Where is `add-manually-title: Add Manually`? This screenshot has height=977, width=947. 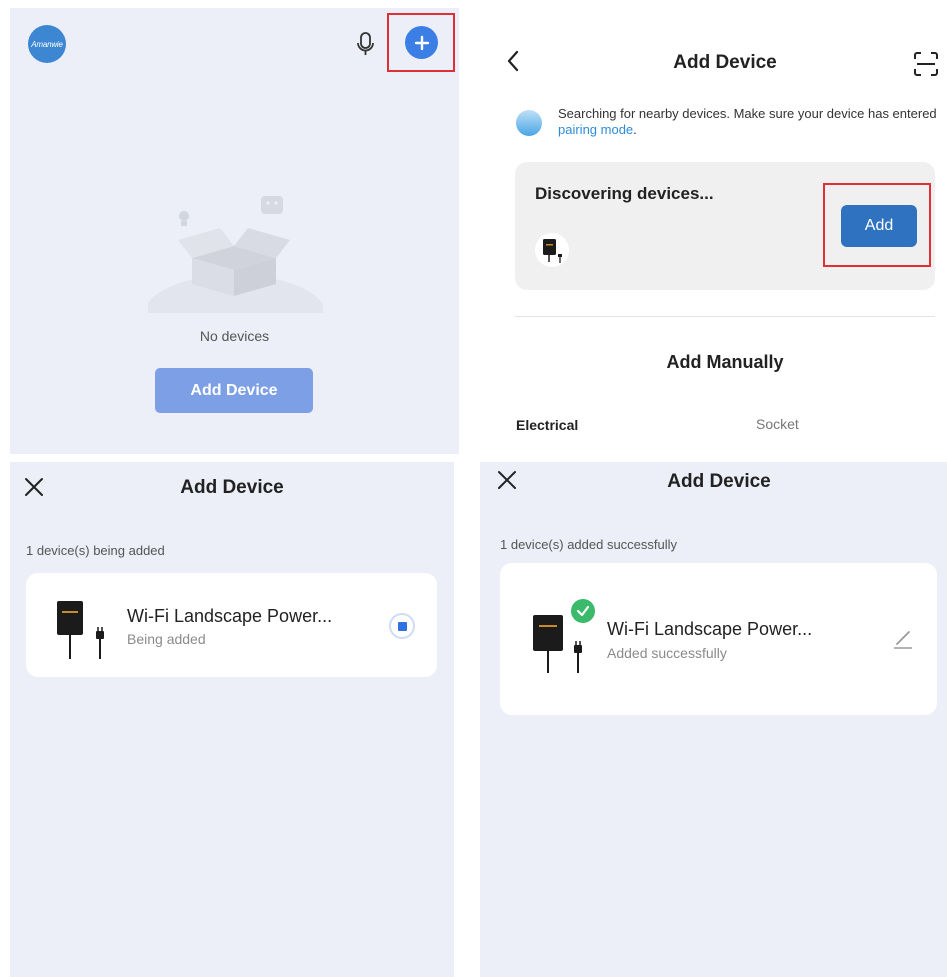
add-manually-title: Add Manually is located at coordinates (725, 362).